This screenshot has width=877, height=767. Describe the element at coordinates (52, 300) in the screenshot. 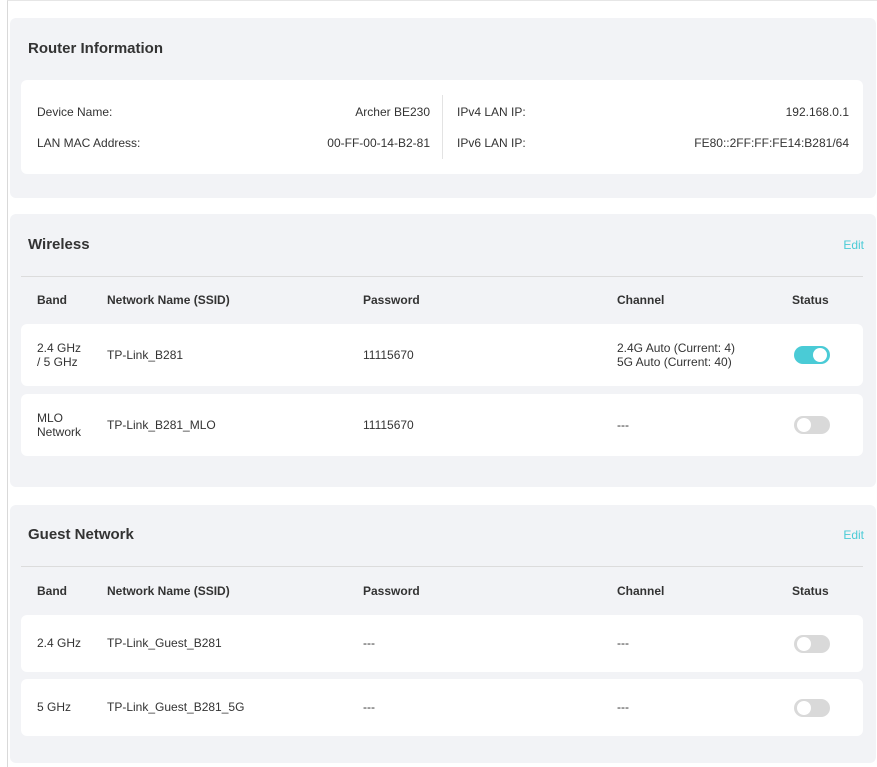

I see `wireless-header-band: Band` at that location.